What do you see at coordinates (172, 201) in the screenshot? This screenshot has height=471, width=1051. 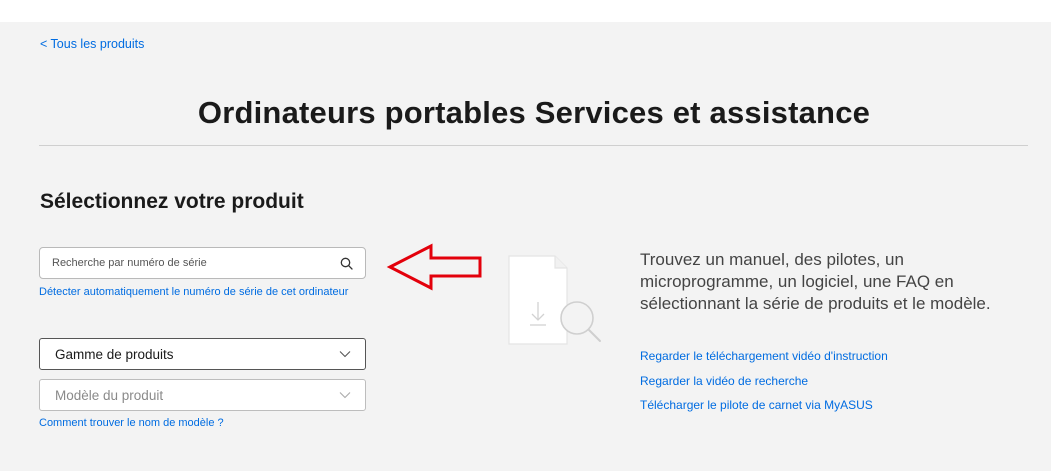 I see `section-title: Sélectionnez votre produit` at bounding box center [172, 201].